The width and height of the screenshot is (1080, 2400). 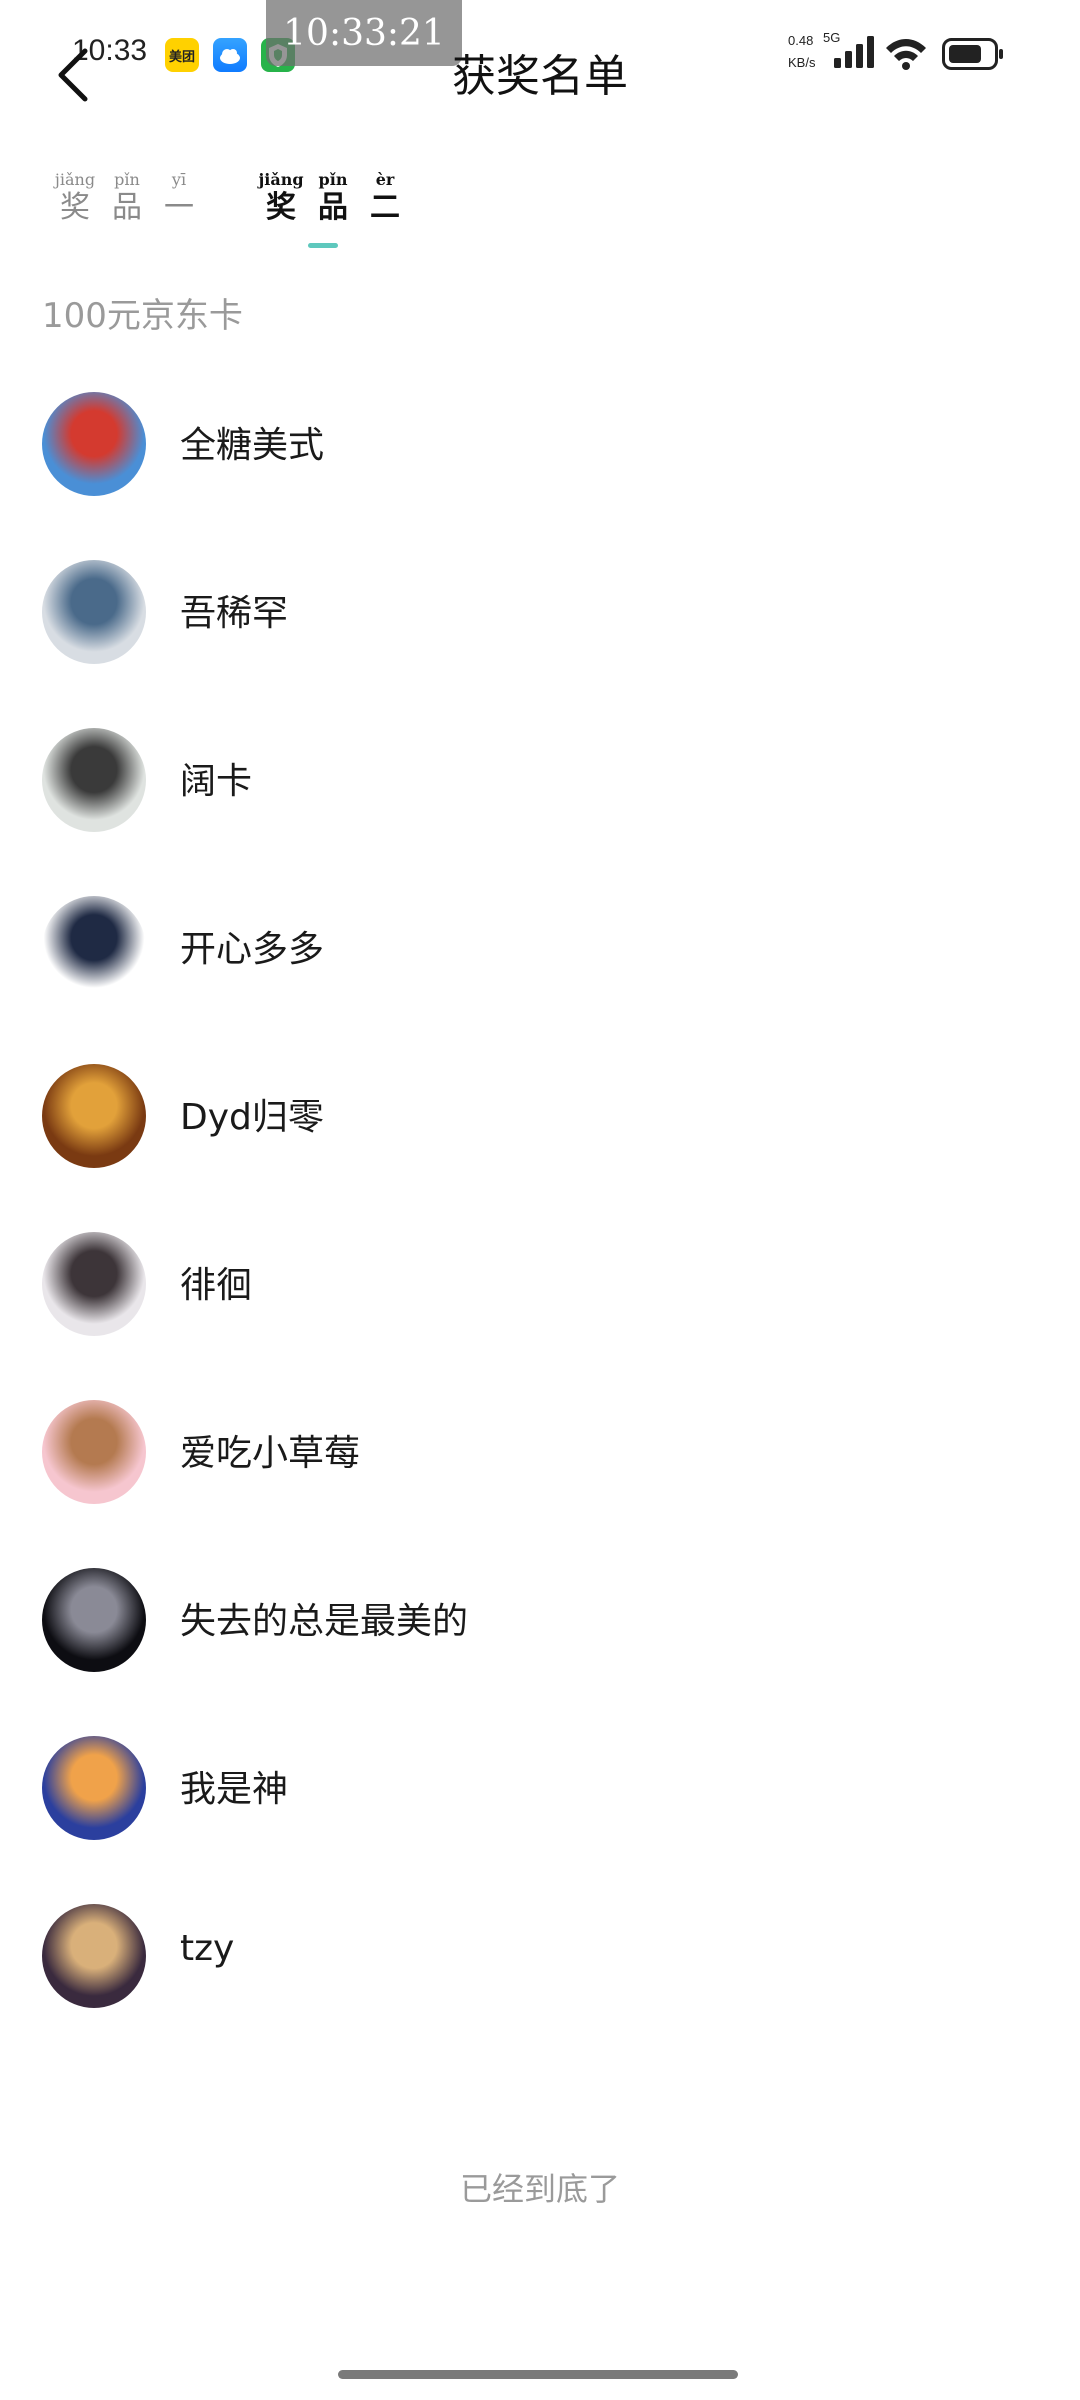 What do you see at coordinates (540, 1312) in the screenshot?
I see `winner-row: 徘徊` at bounding box center [540, 1312].